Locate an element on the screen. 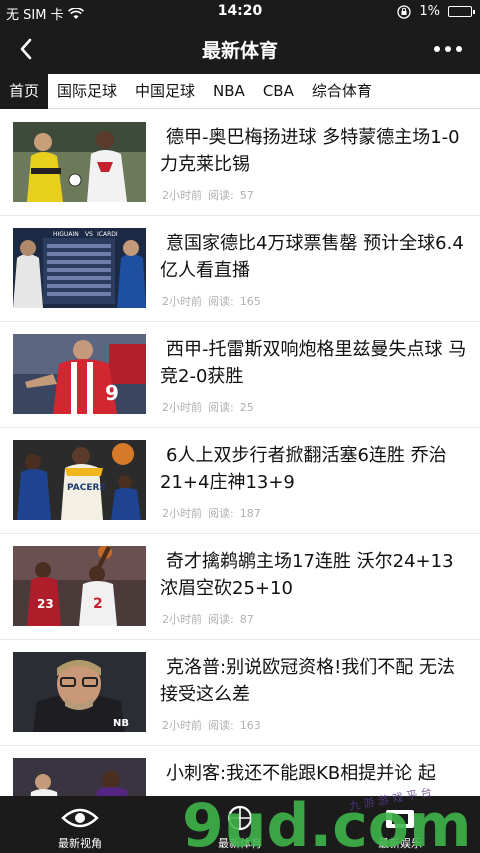 Image resolution: width=480 pixels, height=853 pixels. news-title: 克洛普:别说欧冠资格!我们不配 无法接受这么差 is located at coordinates (308, 681).